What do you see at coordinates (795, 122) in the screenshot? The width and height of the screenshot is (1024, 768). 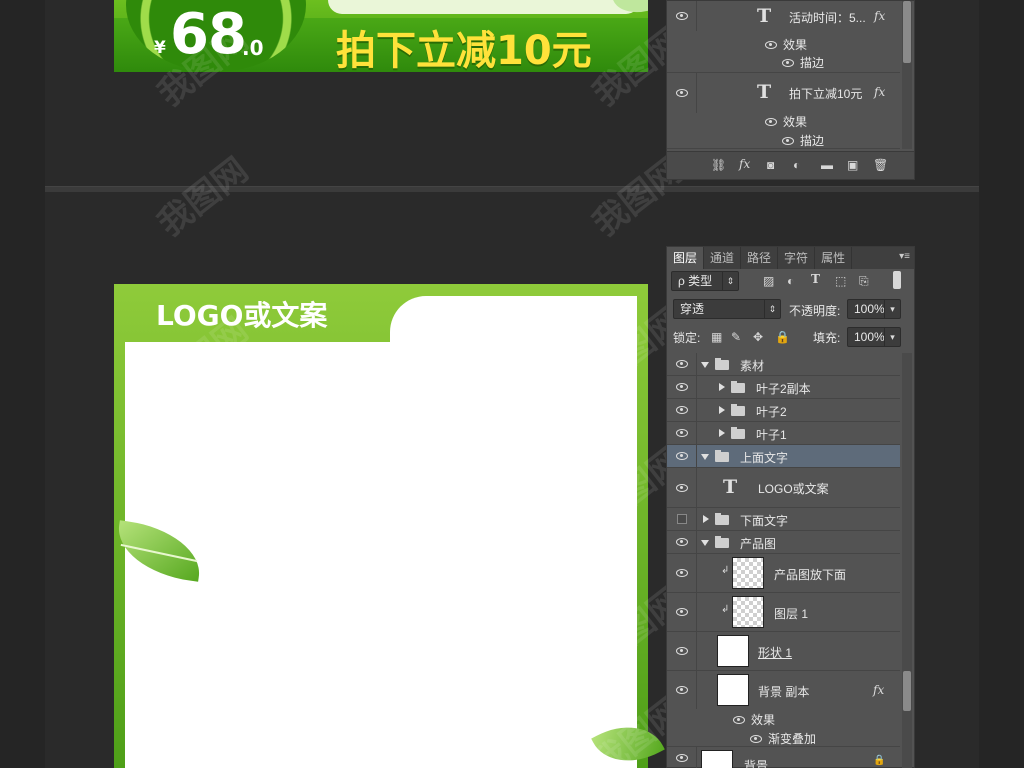 I see `effects-label: 效果` at bounding box center [795, 122].